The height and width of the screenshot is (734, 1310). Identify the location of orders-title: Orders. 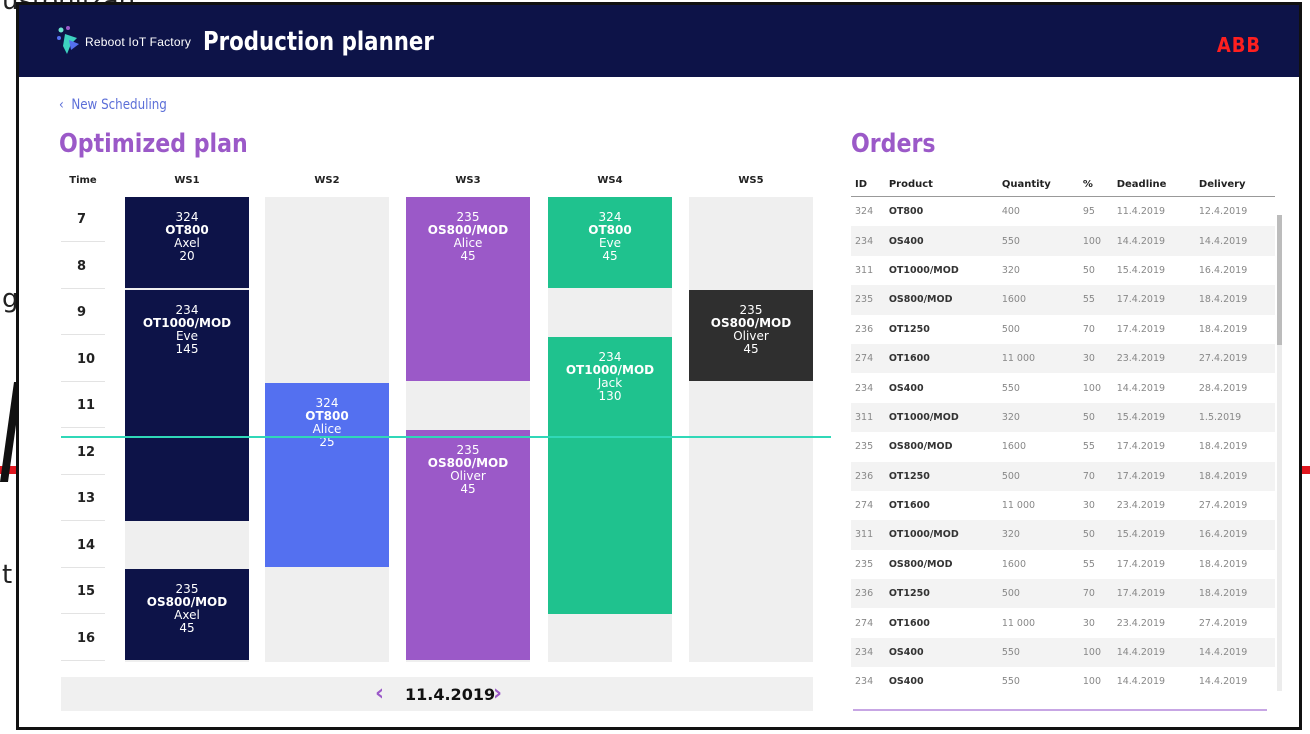
(893, 144).